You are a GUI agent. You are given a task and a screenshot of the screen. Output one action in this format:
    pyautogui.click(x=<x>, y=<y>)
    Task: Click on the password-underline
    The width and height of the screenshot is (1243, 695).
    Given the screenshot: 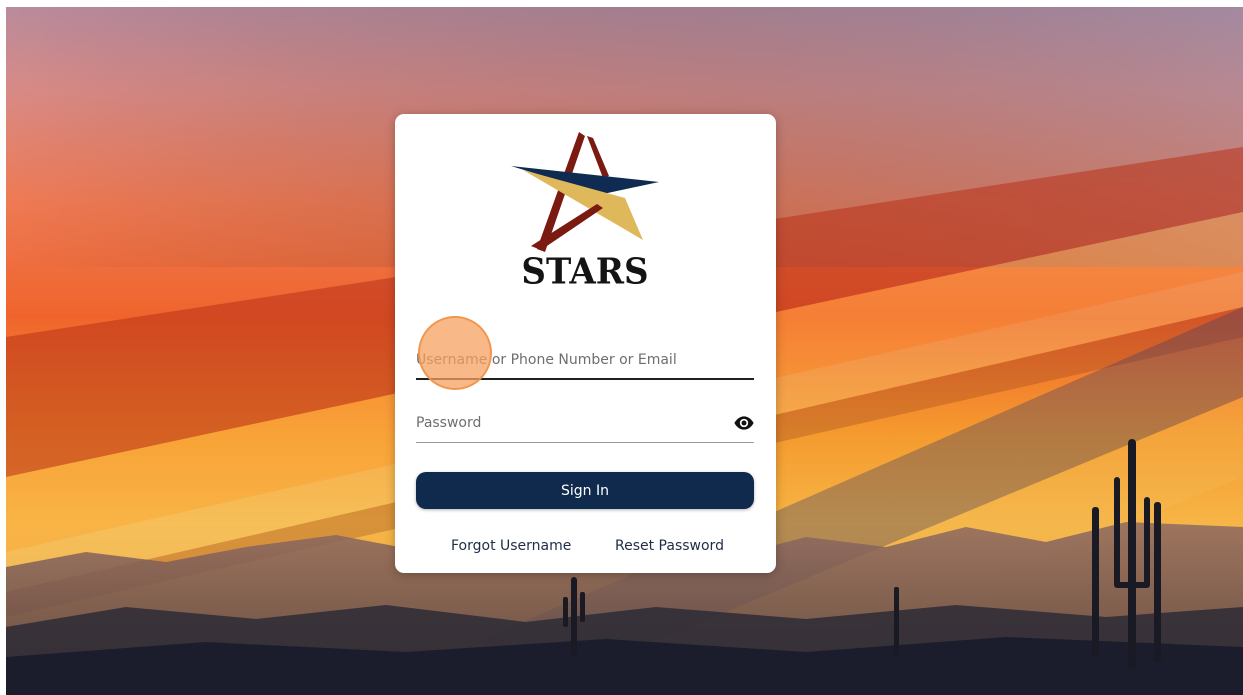 What is the action you would take?
    pyautogui.click(x=585, y=442)
    